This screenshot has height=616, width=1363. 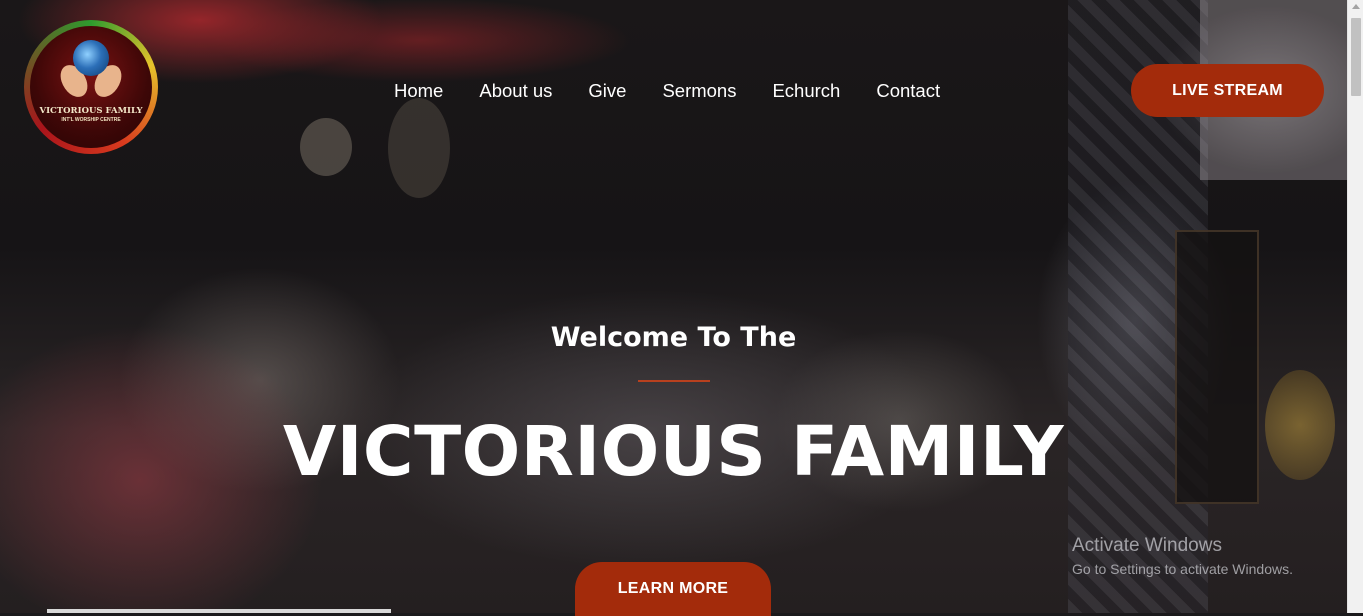 I want to click on nav-echurch: Echurch, so click(x=806, y=91).